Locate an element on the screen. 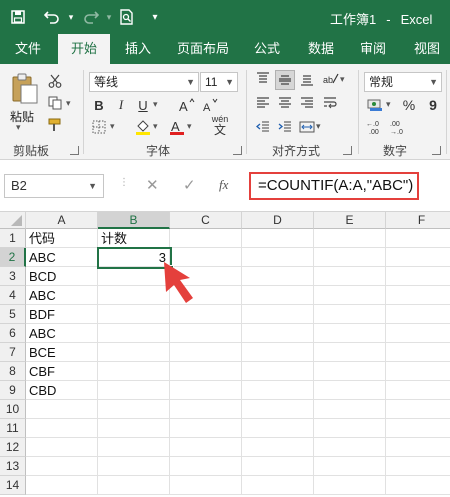 The image size is (450, 497). select-all-corner is located at coordinates (13, 220).